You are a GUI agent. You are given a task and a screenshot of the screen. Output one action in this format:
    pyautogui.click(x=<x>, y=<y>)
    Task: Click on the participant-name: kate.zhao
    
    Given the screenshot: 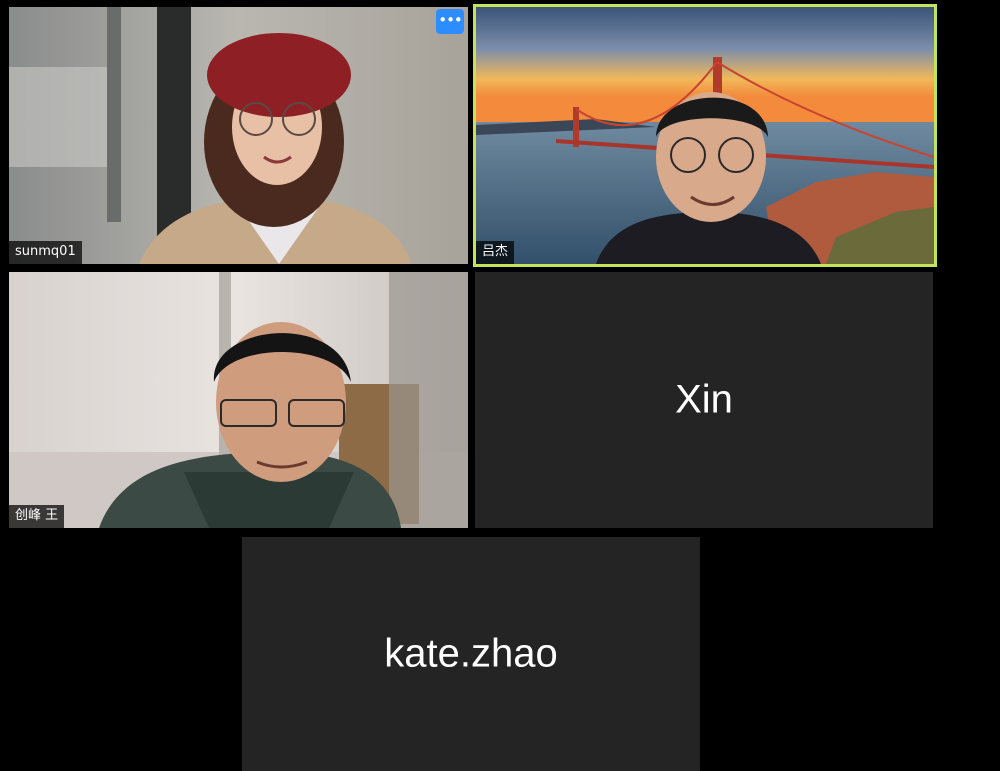 What is the action you would take?
    pyautogui.click(x=471, y=653)
    